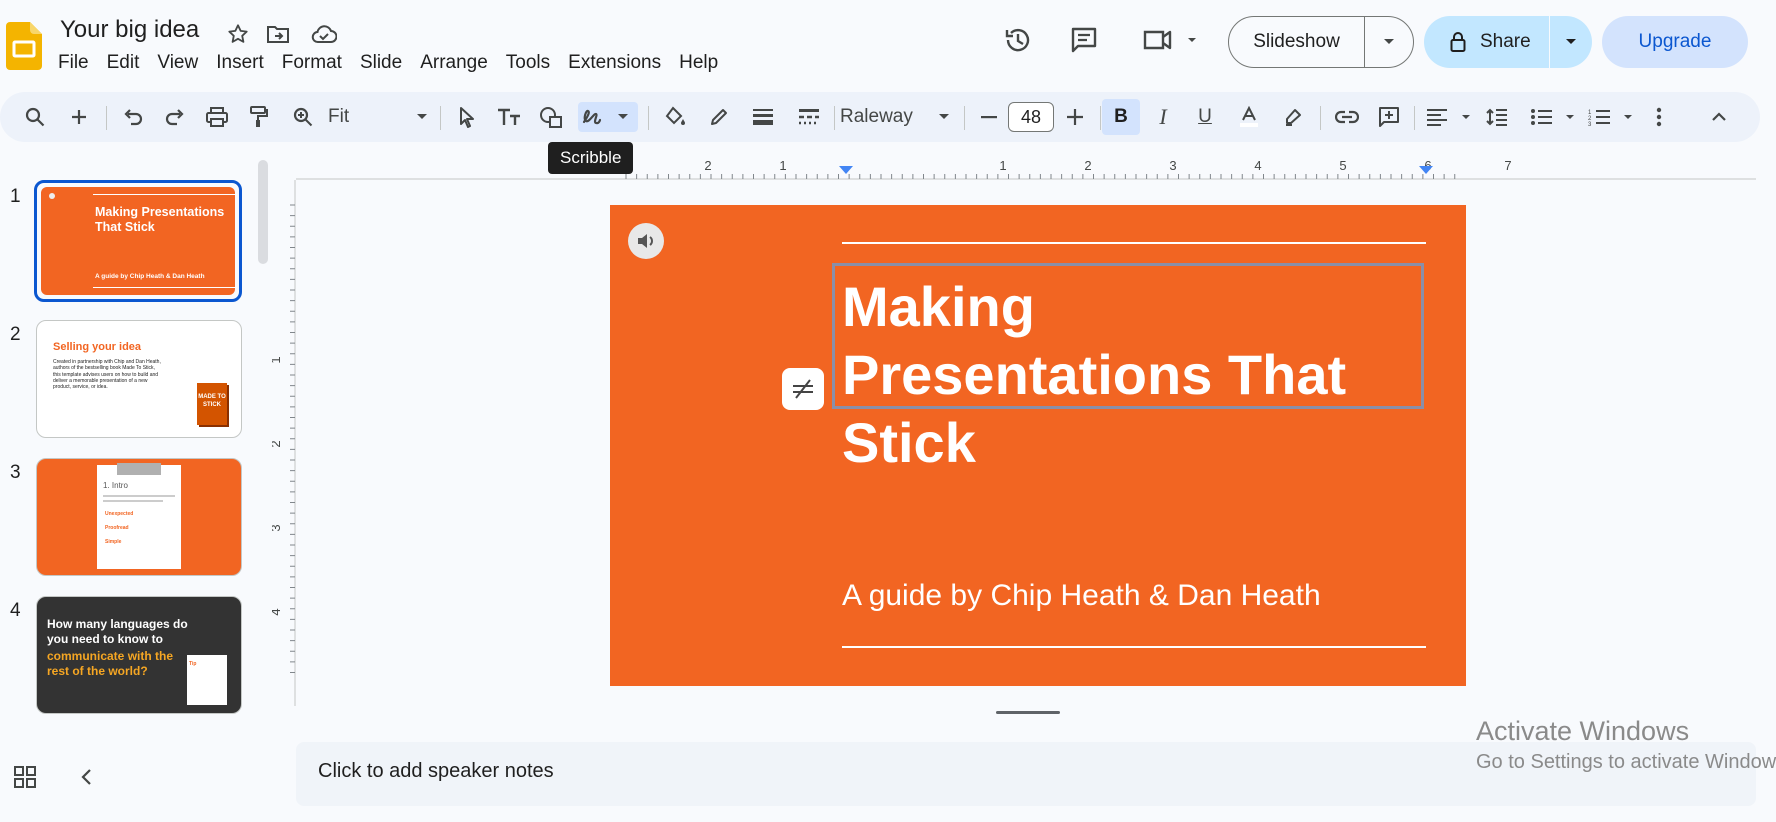 The height and width of the screenshot is (822, 1776). I want to click on menu-arrange: Arrange, so click(454, 63).